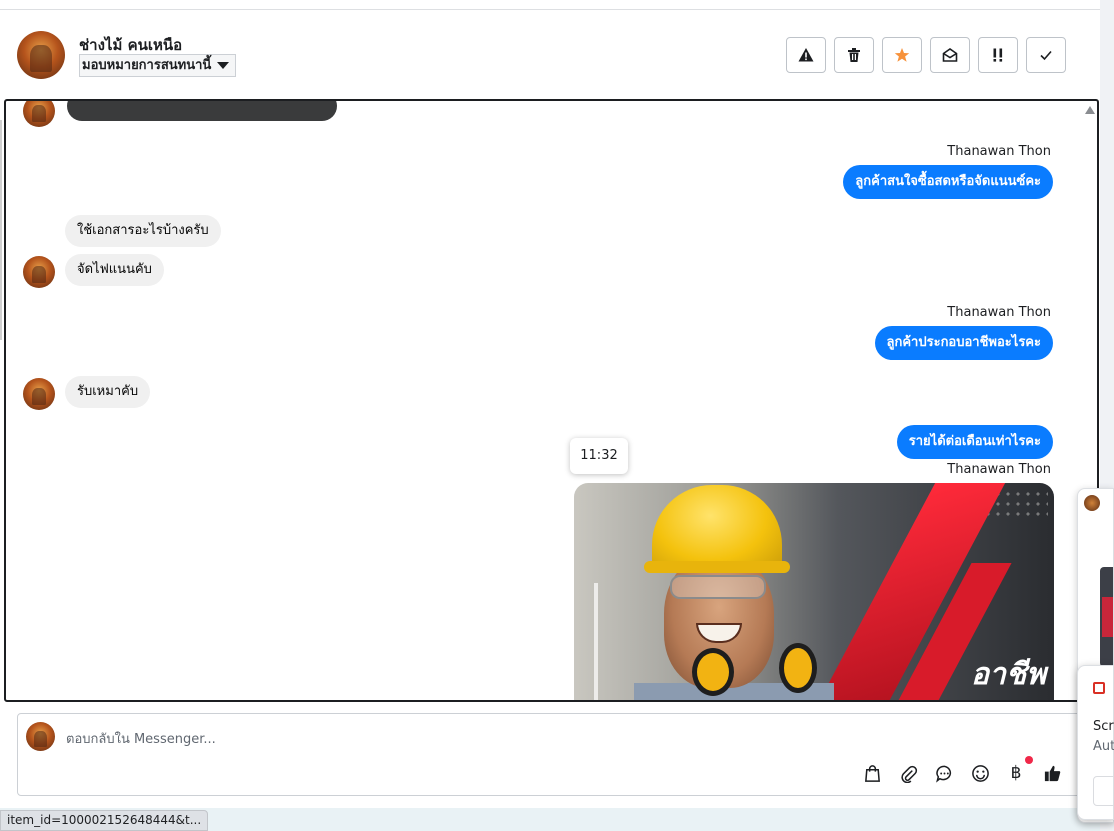  What do you see at coordinates (717, 567) in the screenshot?
I see `image-hard-hat-brim` at bounding box center [717, 567].